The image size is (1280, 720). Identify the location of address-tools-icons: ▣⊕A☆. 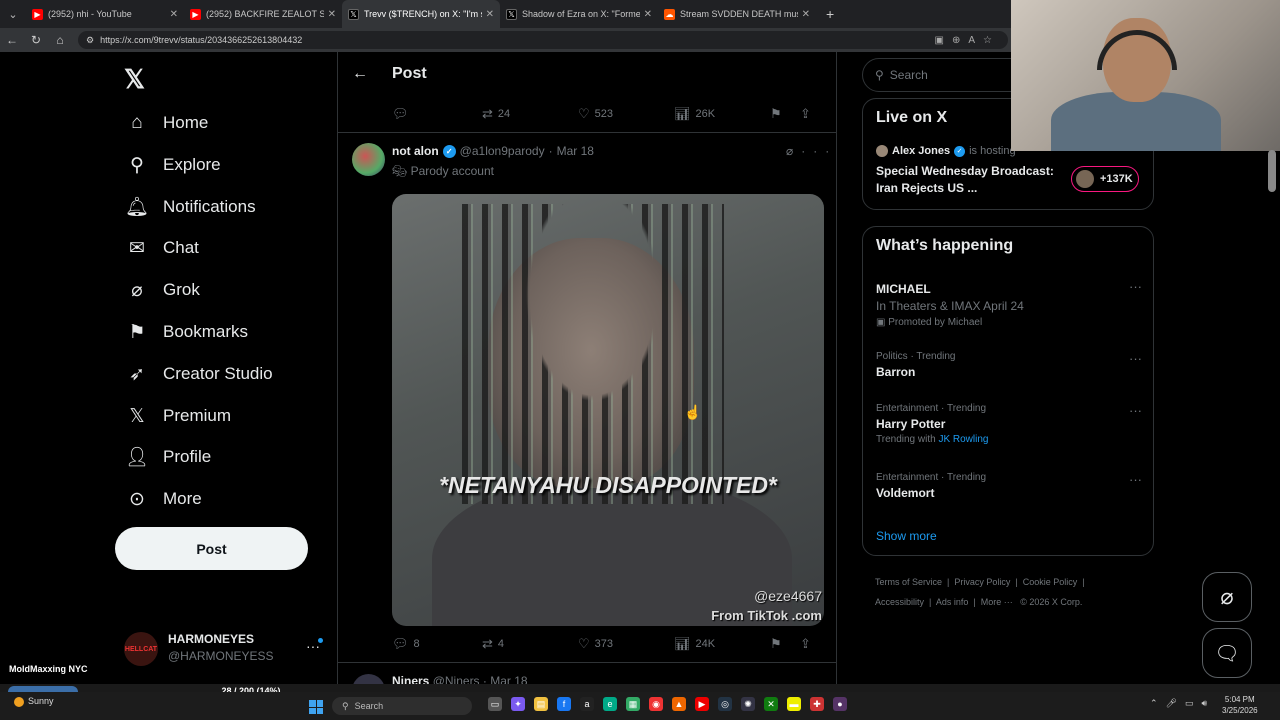
(967, 40).